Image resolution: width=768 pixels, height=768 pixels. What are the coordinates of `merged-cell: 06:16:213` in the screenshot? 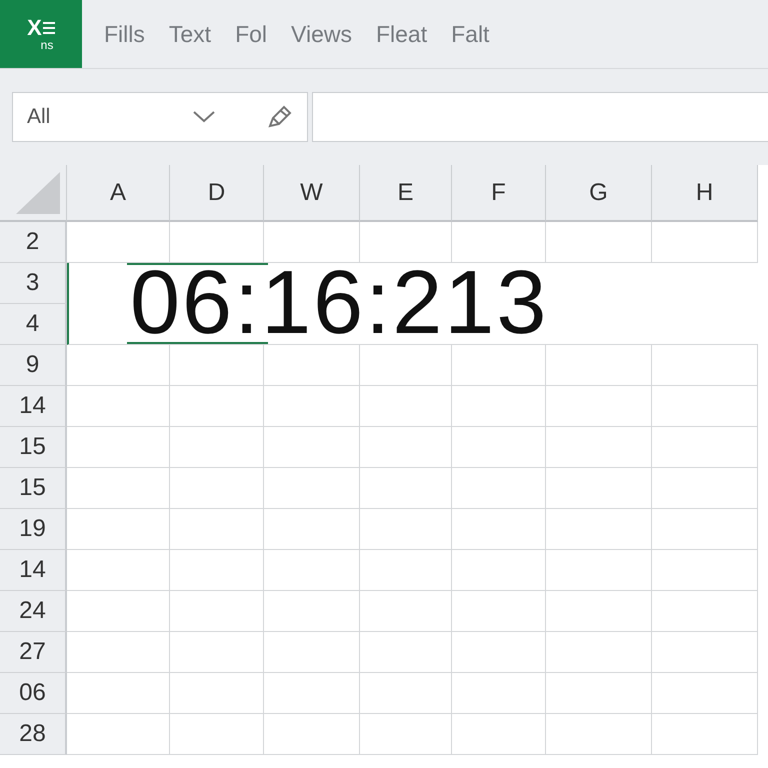 It's located at (412, 304).